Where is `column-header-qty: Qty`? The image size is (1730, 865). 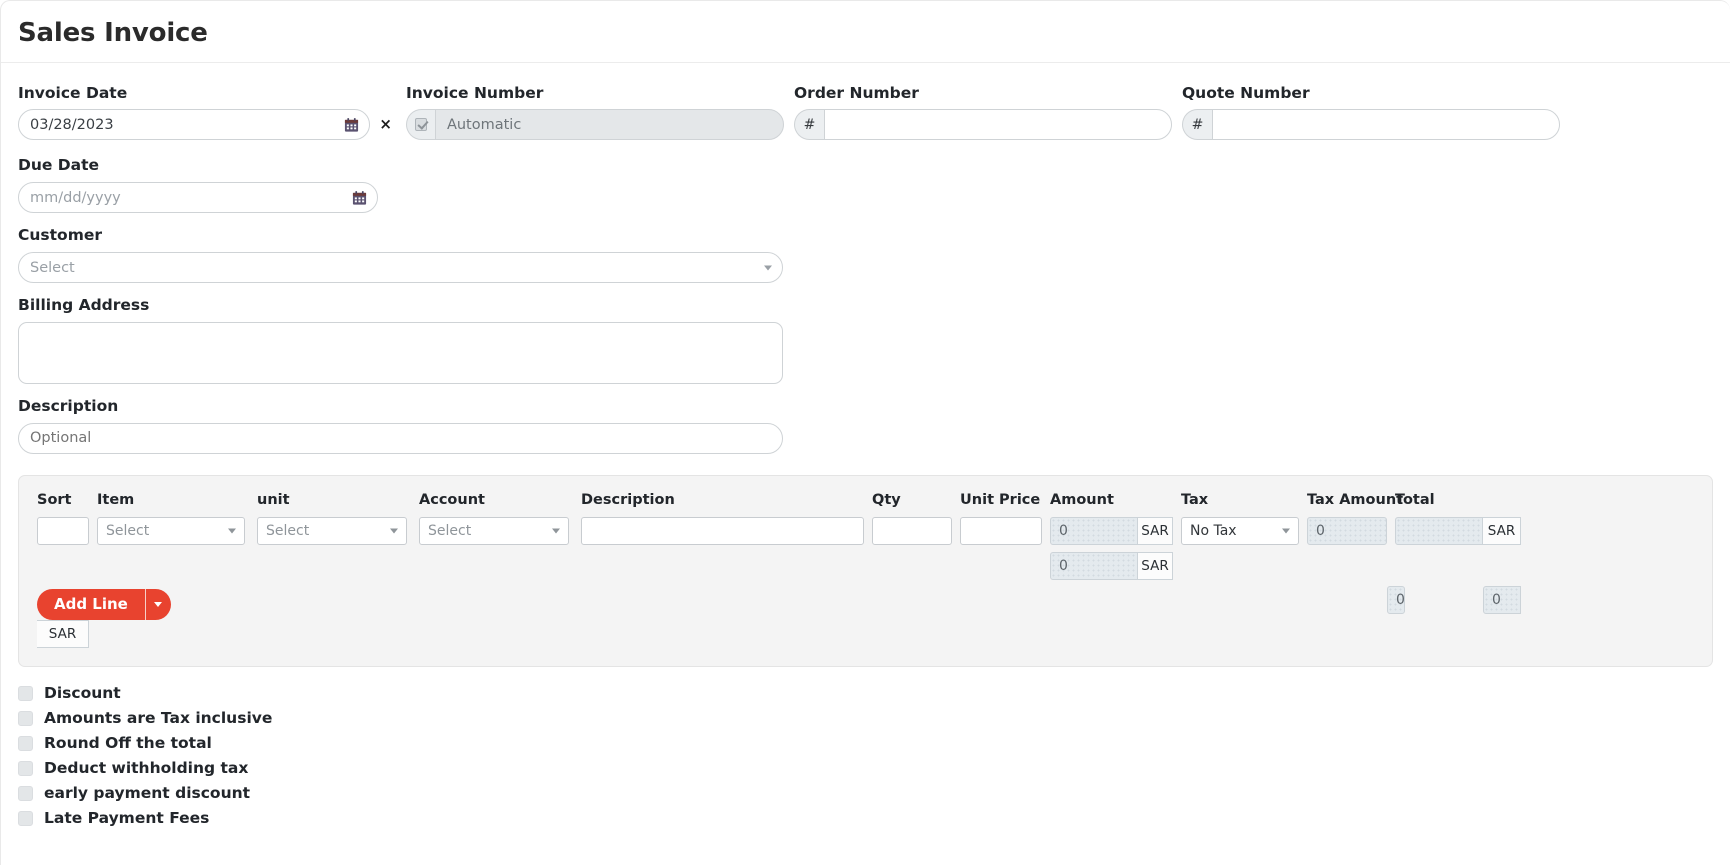 column-header-qty: Qty is located at coordinates (886, 499).